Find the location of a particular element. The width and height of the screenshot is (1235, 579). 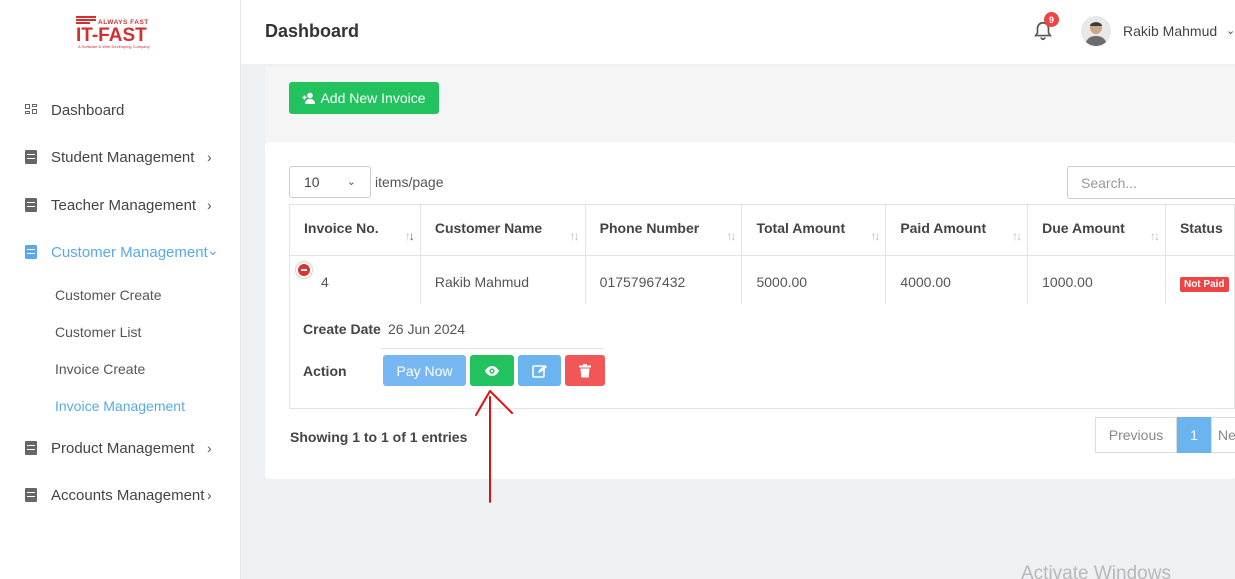

create-date-label: Create Date is located at coordinates (342, 329).